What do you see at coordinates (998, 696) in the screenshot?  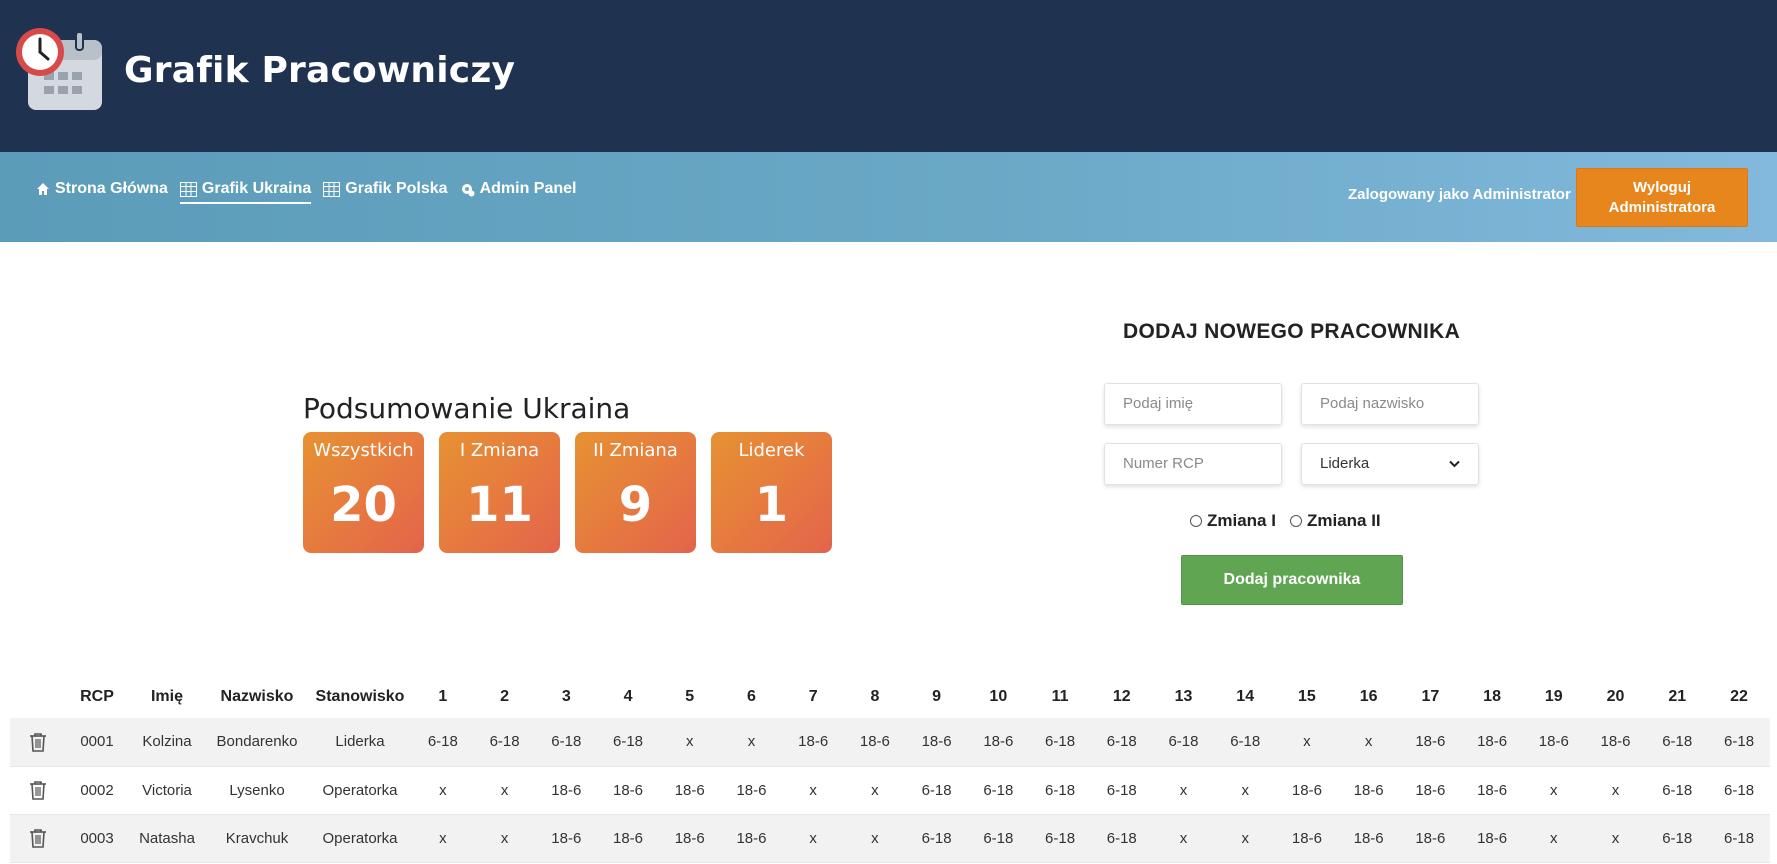 I see `column-header: 10` at bounding box center [998, 696].